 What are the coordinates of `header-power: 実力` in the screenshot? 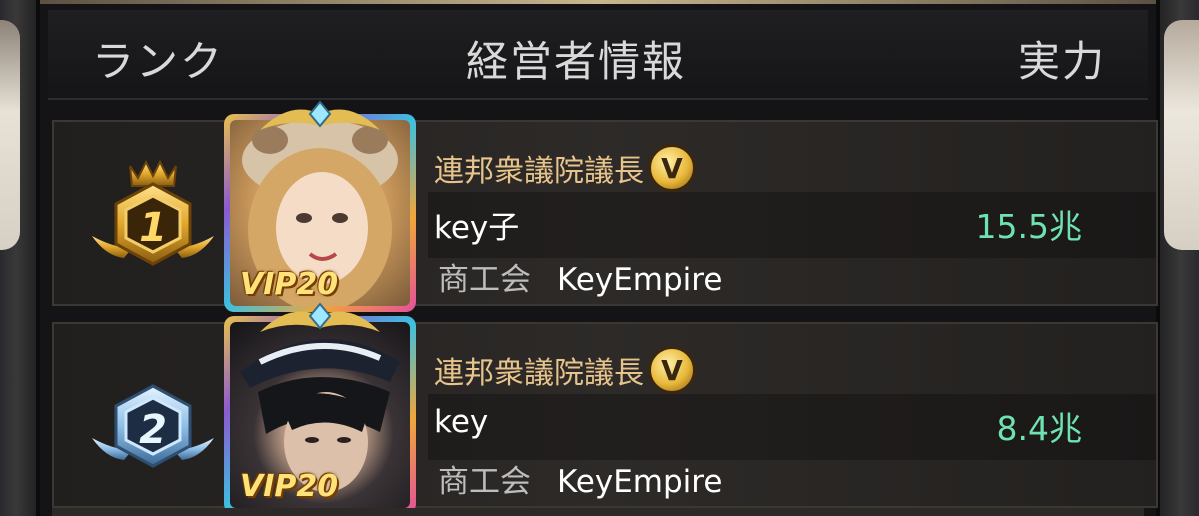 It's located at (1061, 61).